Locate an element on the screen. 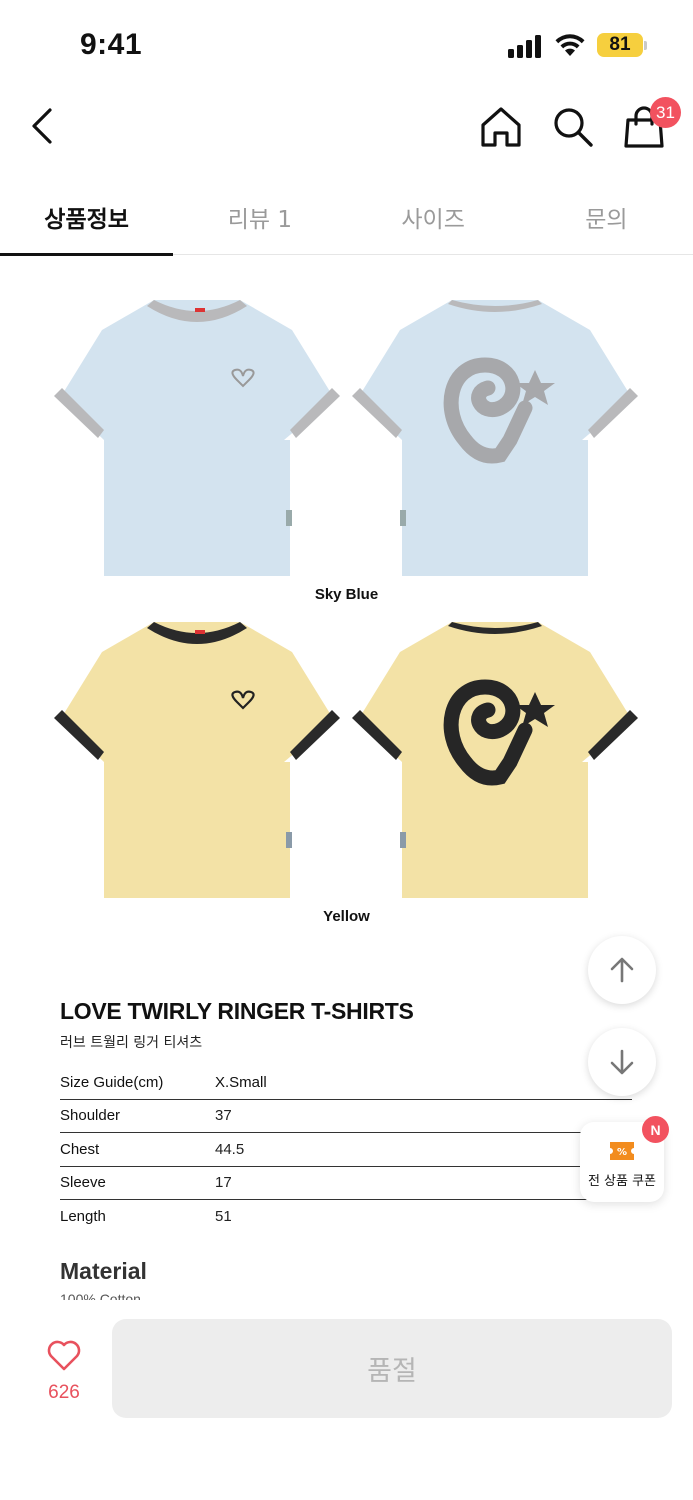 This screenshot has width=693, height=1500. status-time: 9:41 is located at coordinates (111, 44).